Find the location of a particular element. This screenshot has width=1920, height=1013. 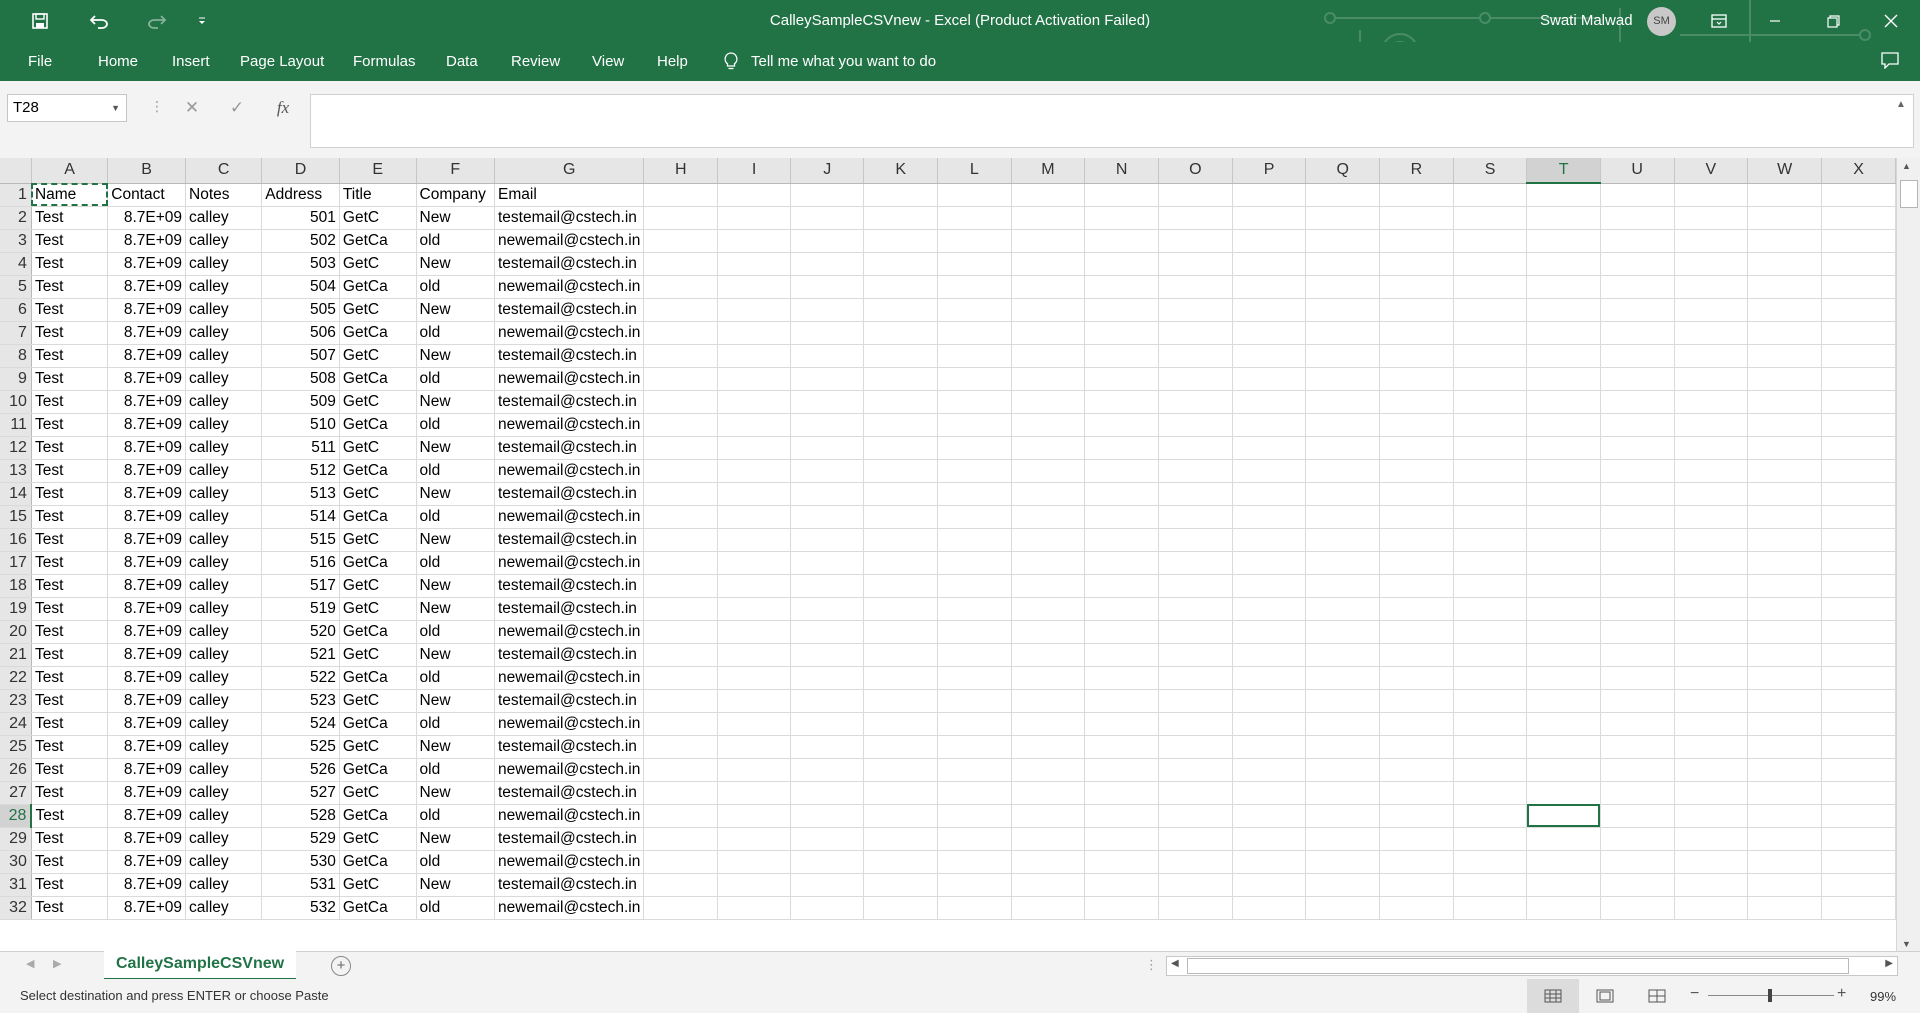

restore-button is located at coordinates (1833, 21).